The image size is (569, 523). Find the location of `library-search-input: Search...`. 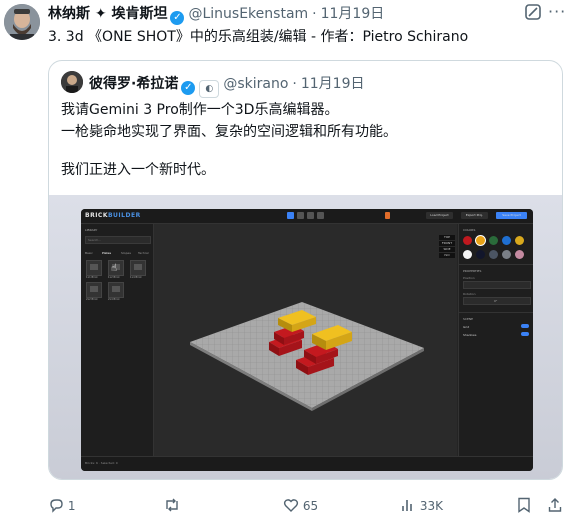

library-search-input: Search... is located at coordinates (118, 240).